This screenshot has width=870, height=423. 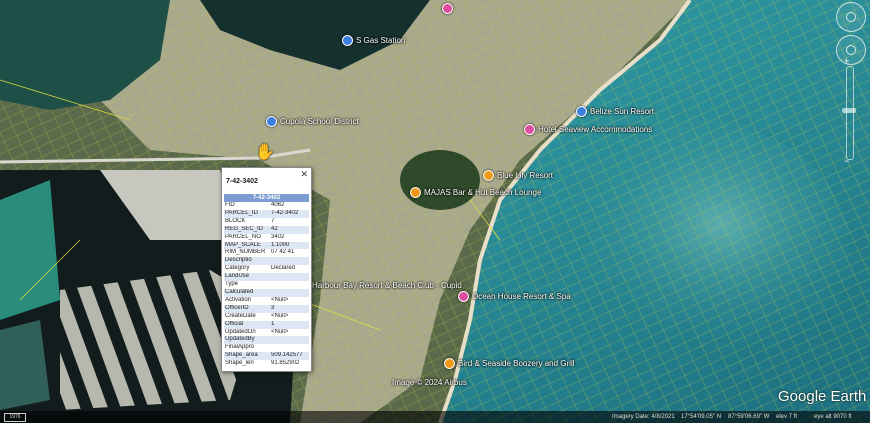 I want to click on attribute-value: 4062, so click(x=278, y=205).